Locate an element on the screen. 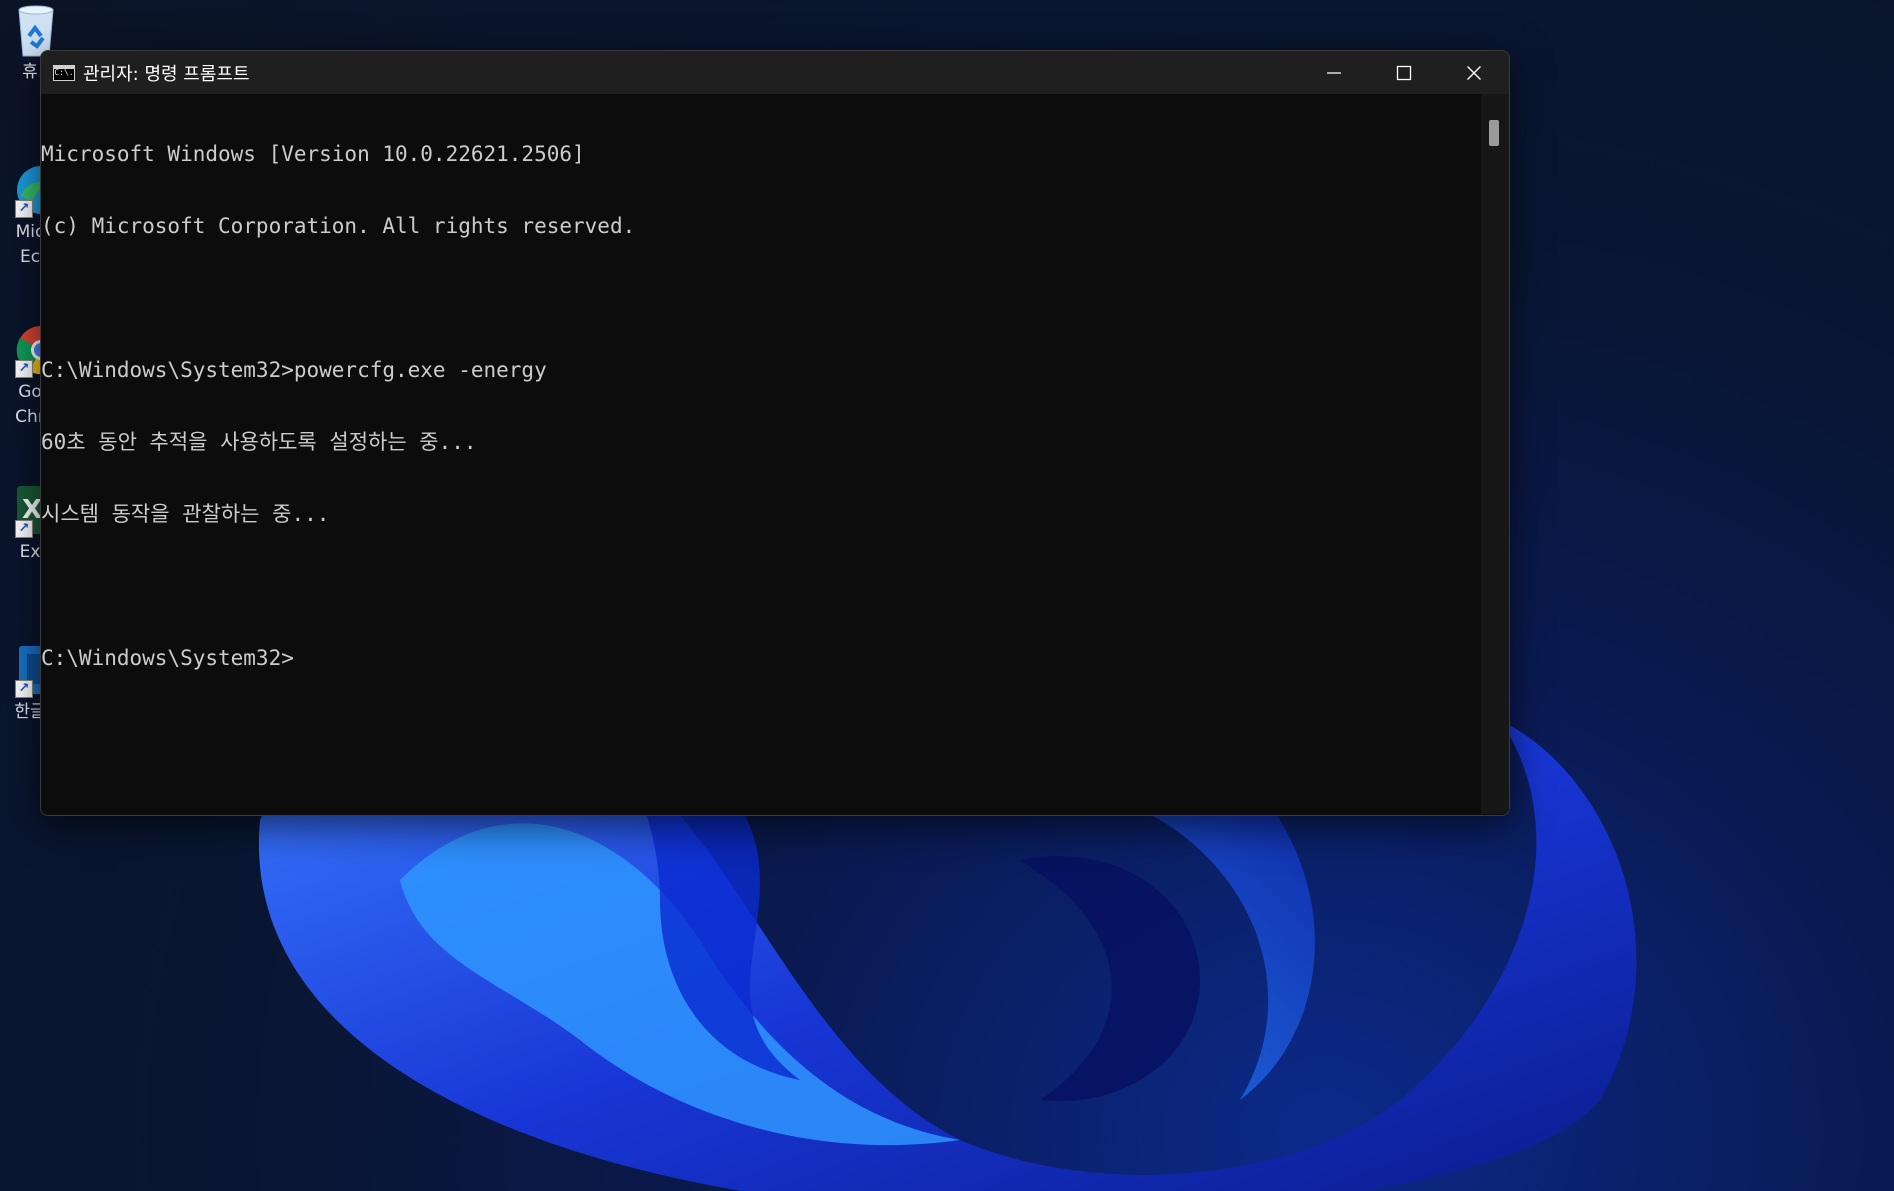  scrollbar-thumb is located at coordinates (1494, 133).